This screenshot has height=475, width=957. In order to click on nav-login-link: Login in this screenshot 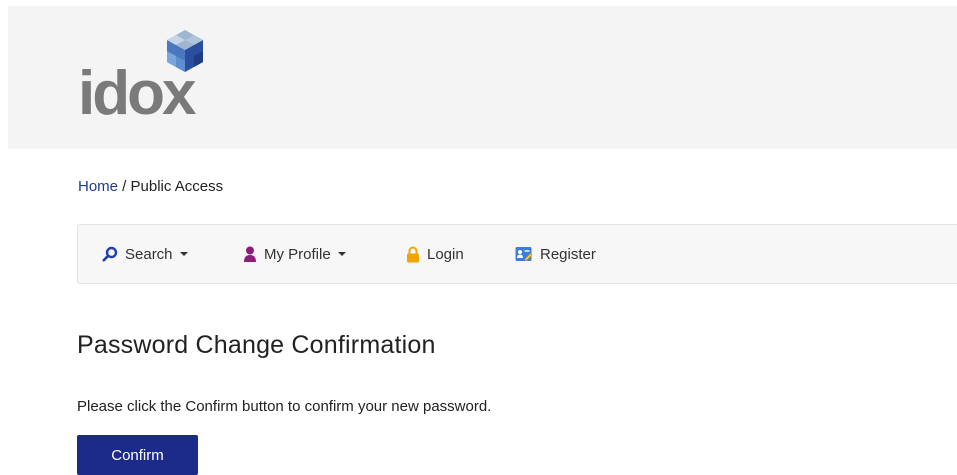, I will do `click(435, 254)`.